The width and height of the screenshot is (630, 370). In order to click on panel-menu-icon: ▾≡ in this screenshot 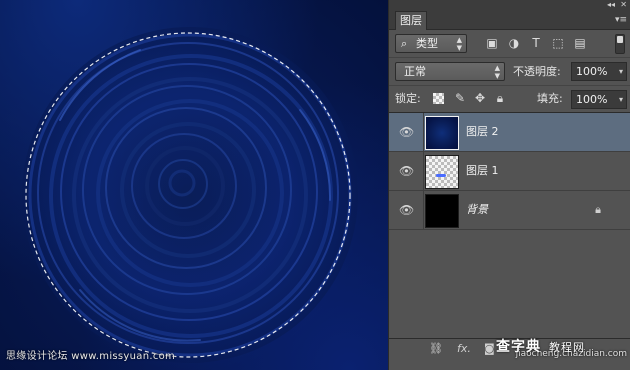, I will do `click(621, 20)`.